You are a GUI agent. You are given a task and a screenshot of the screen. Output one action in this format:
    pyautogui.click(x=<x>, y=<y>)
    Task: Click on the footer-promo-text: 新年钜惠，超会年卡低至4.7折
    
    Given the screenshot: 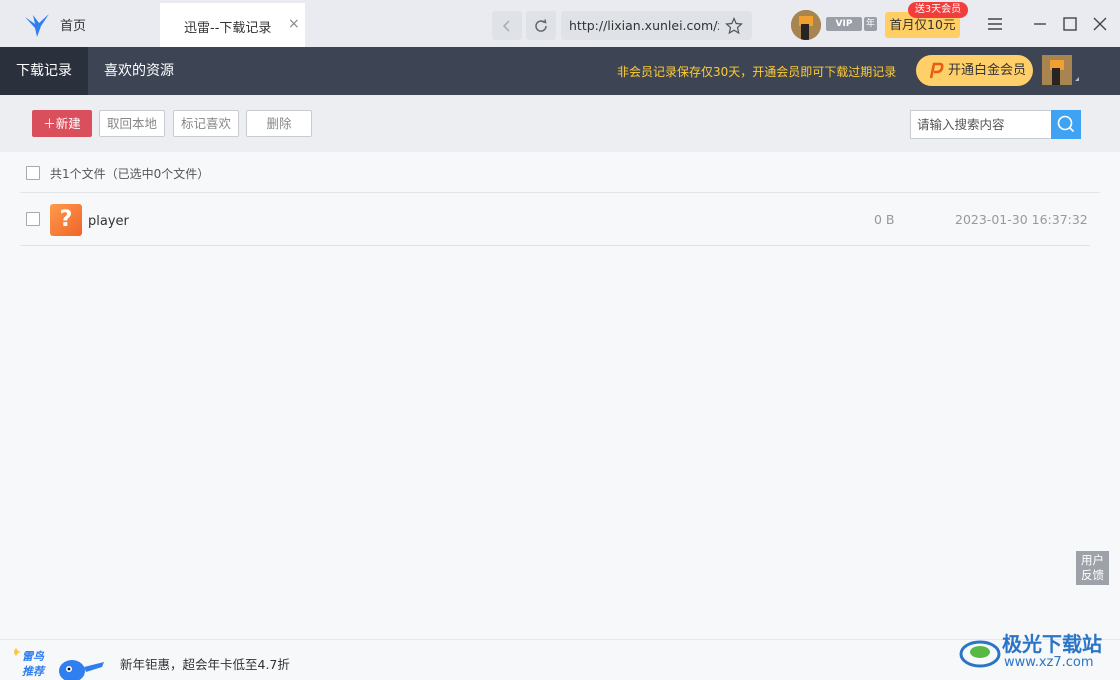 What is the action you would take?
    pyautogui.click(x=205, y=663)
    